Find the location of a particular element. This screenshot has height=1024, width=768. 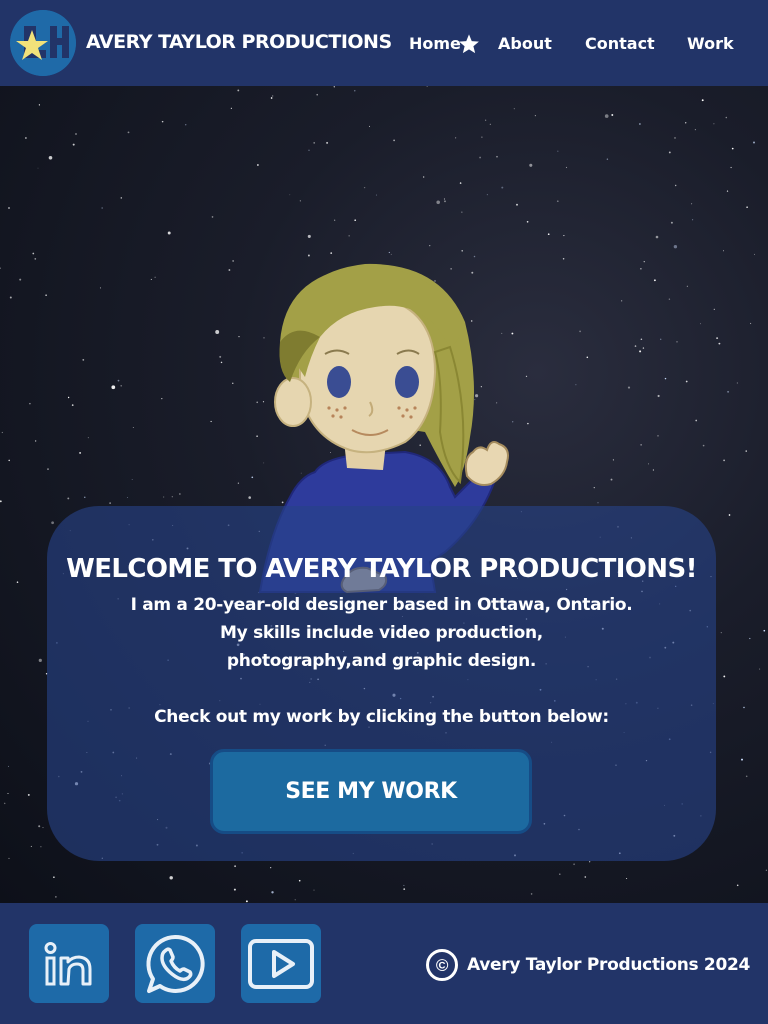

welcome-title: WELCOME TO AVERY TAYLOR PRODUCTIONS! is located at coordinates (381, 569).